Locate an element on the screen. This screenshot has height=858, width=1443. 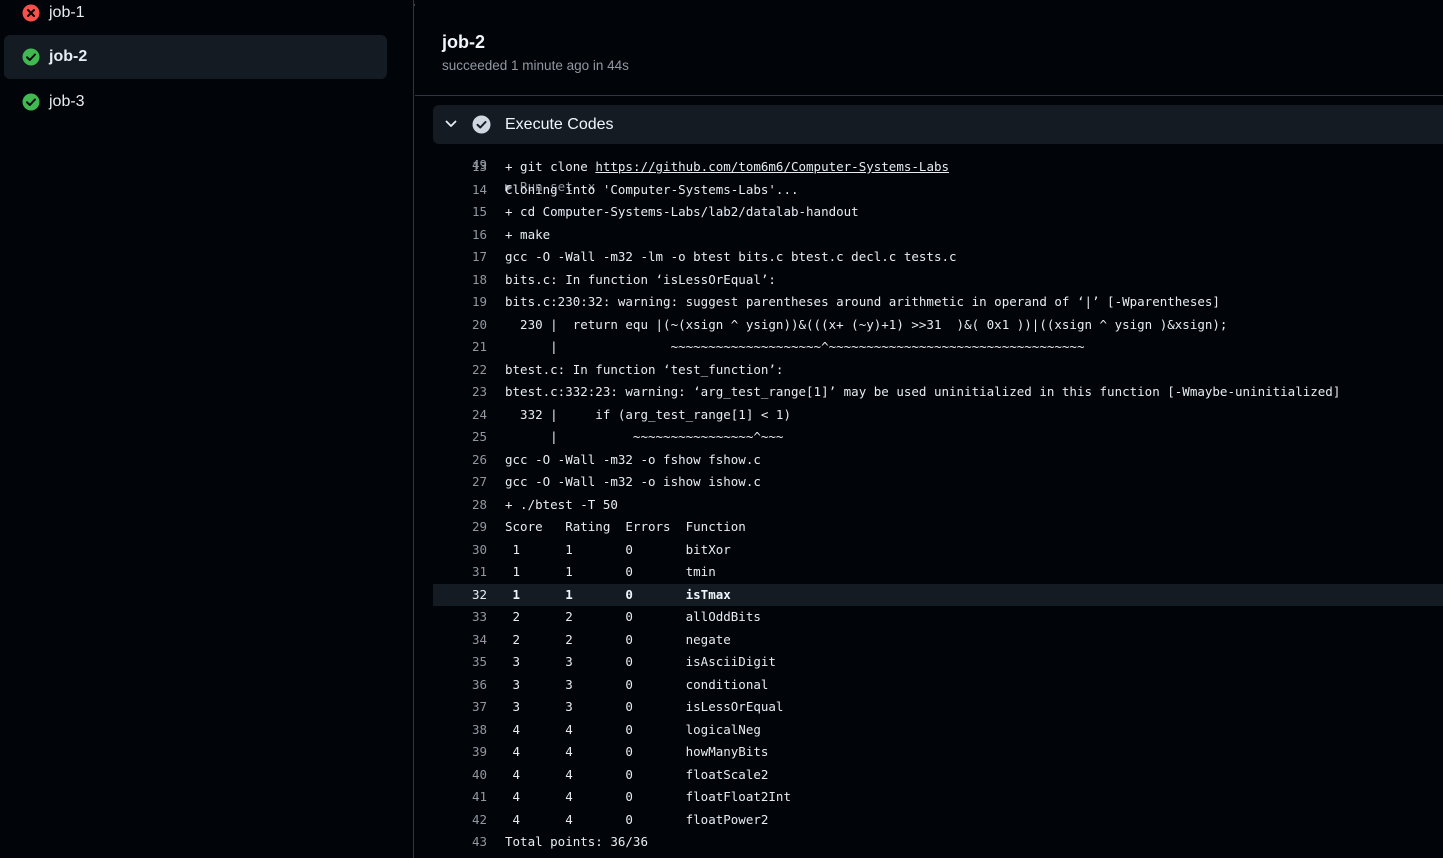
line-text: 1 1 0 bitXor is located at coordinates (618, 550).